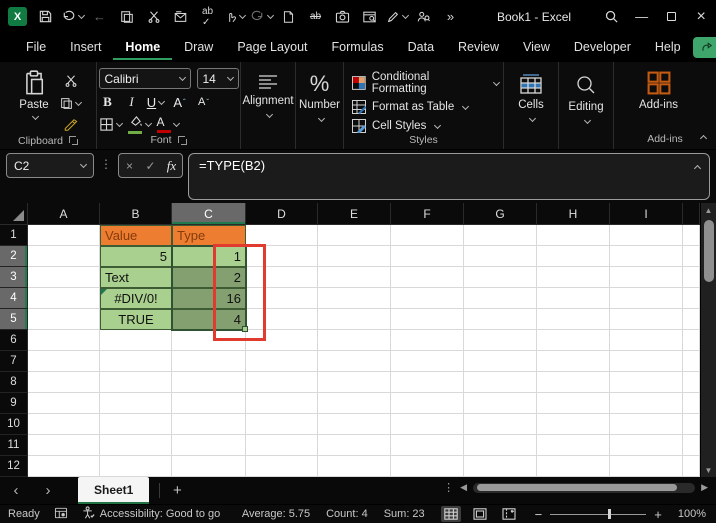 Image resolution: width=716 pixels, height=523 pixels. I want to click on cell-F10, so click(427, 424).